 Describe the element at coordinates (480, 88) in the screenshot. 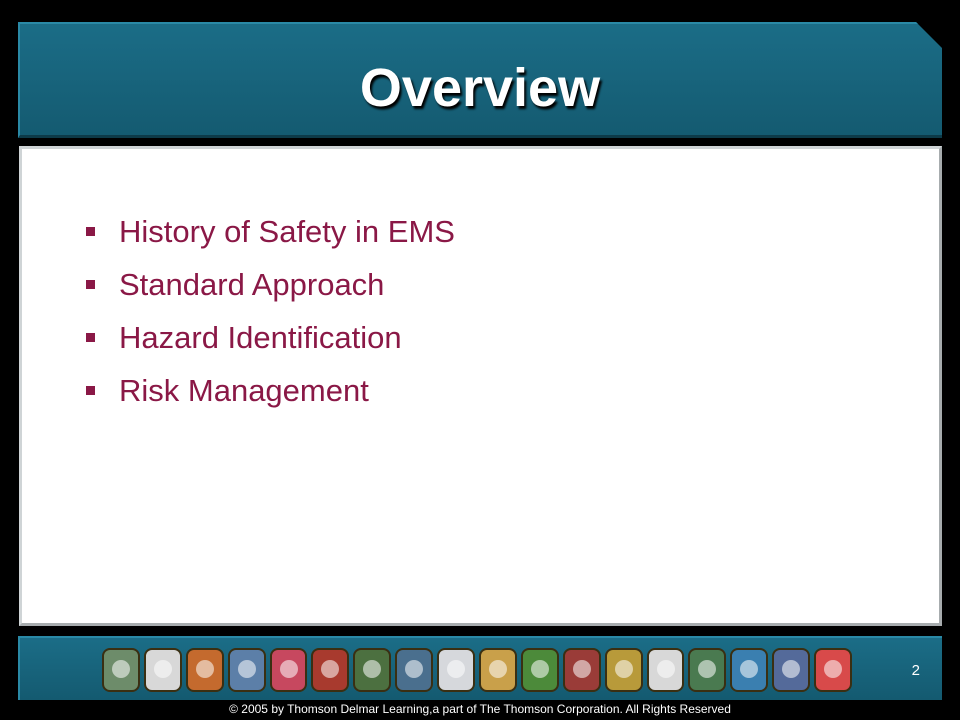

I see `slide-title: Overview` at that location.